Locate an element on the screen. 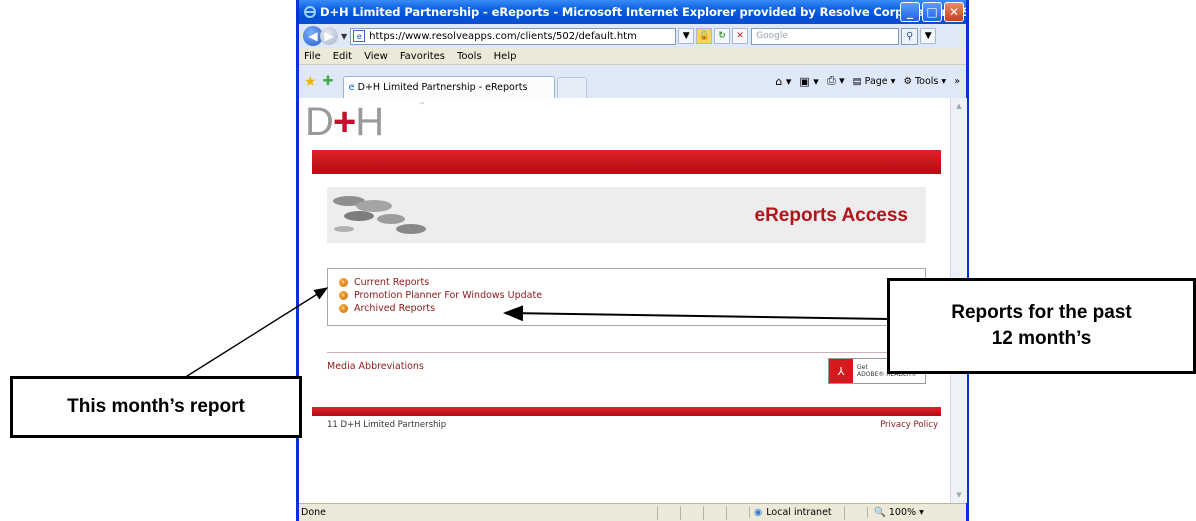 The image size is (1196, 521). command-bar: ⌂ ▾ ▣ ▾ ⎙ ▾ ▤ Page ▾ ⚙ Tools ▾ » is located at coordinates (867, 81).